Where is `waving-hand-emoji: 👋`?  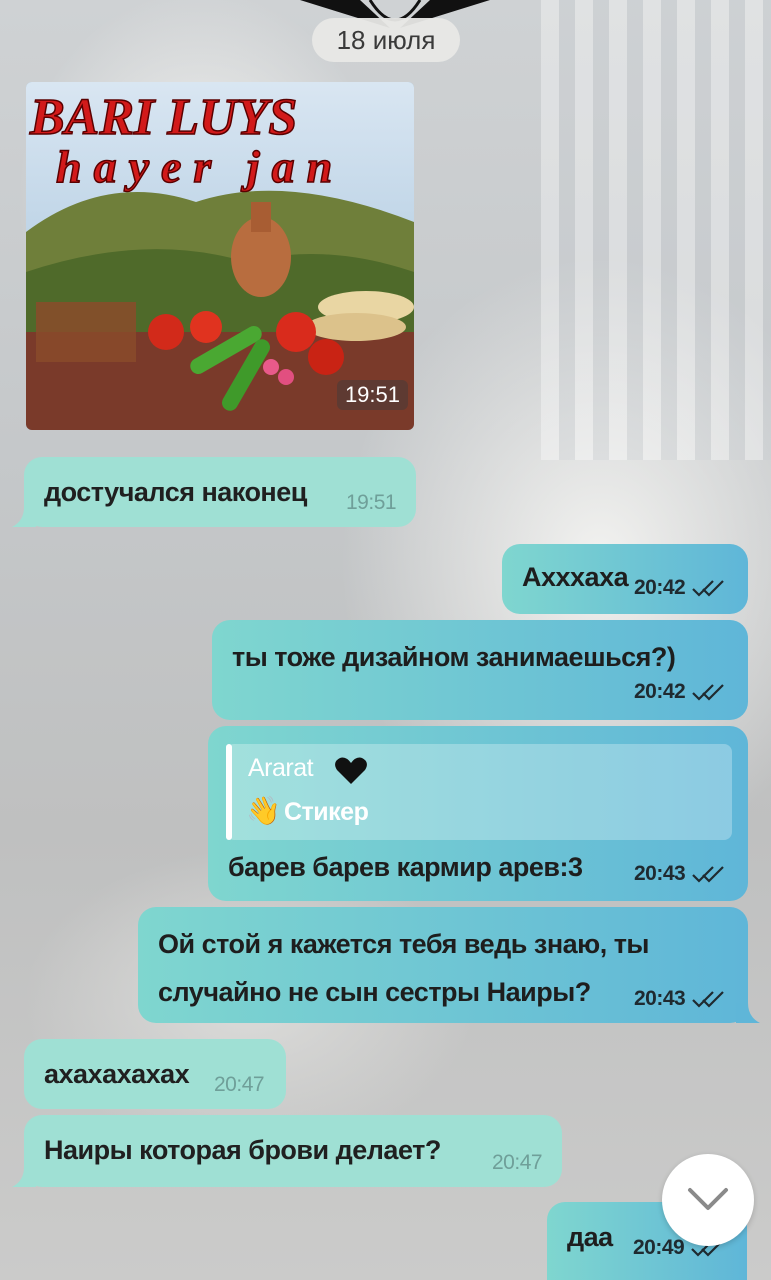
waving-hand-emoji: 👋 is located at coordinates (263, 810).